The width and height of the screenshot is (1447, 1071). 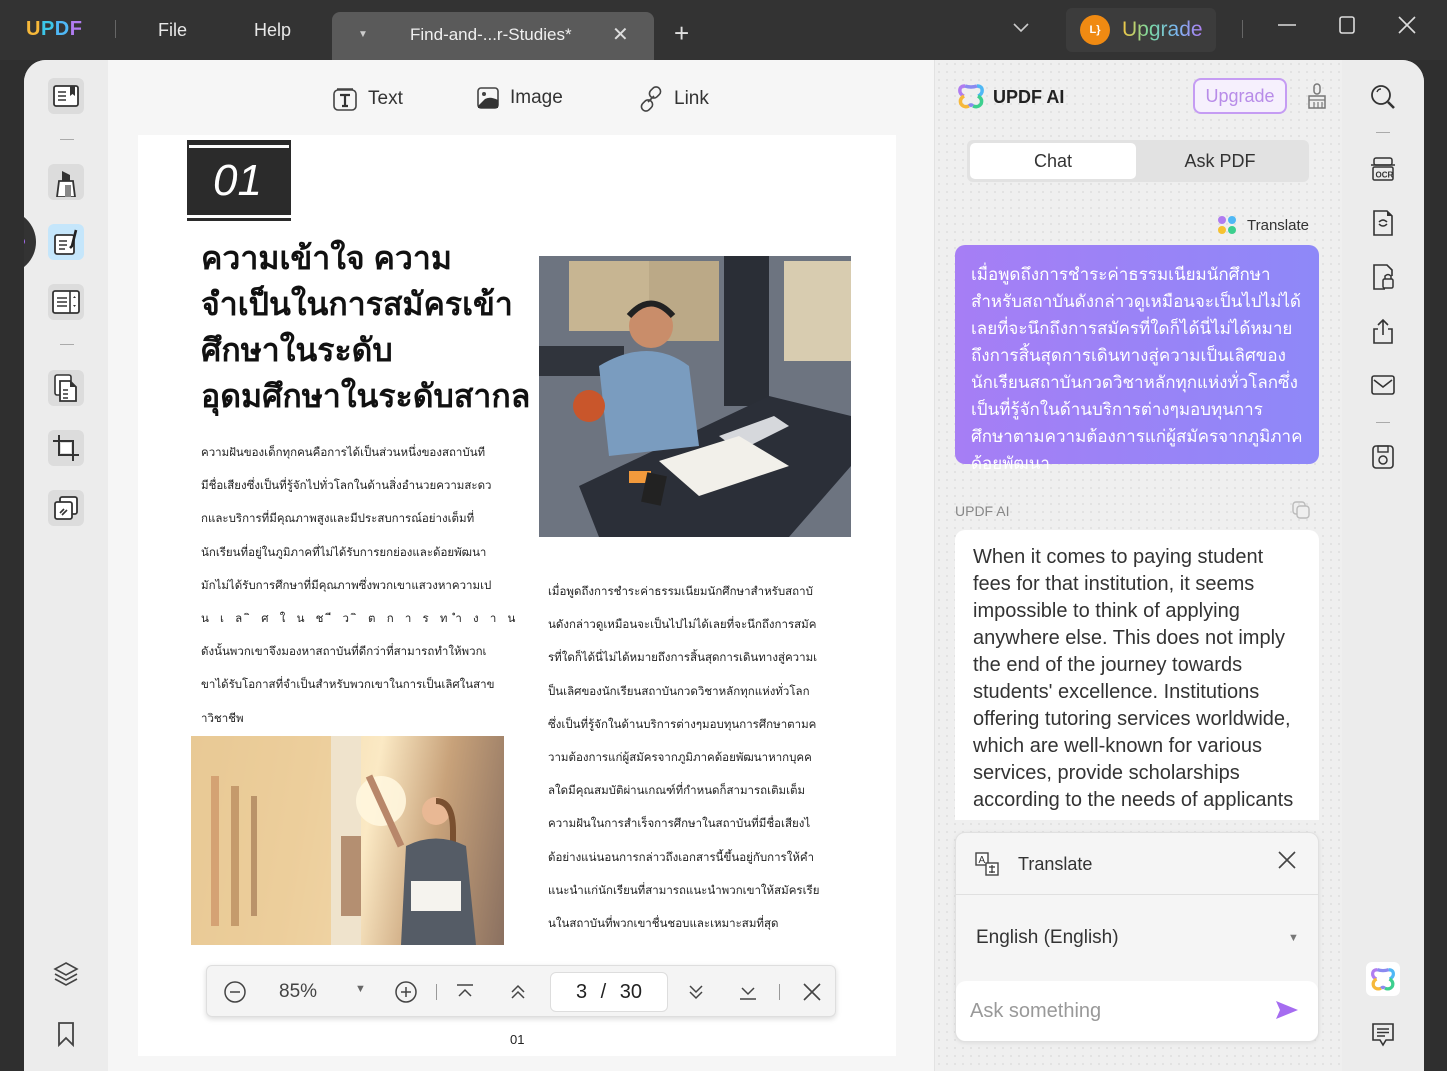 I want to click on edit-pdf-icon, so click(x=66, y=242).